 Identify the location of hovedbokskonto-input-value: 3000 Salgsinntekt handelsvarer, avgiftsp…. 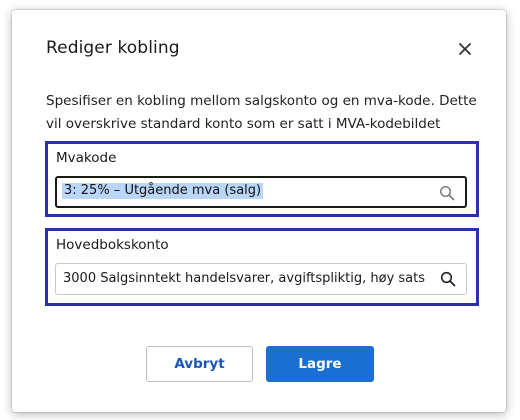
(244, 279).